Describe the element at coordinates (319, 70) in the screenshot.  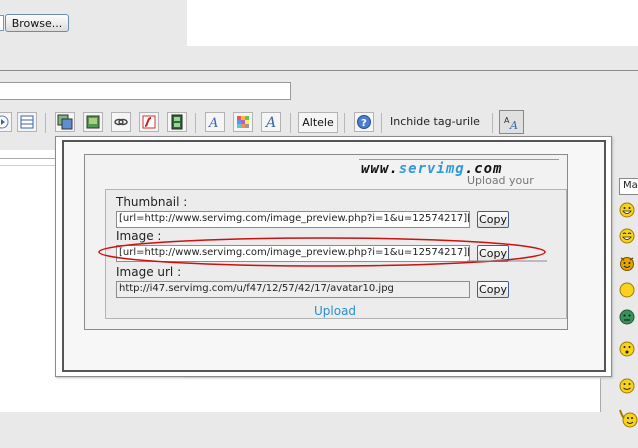
I see `divider` at that location.